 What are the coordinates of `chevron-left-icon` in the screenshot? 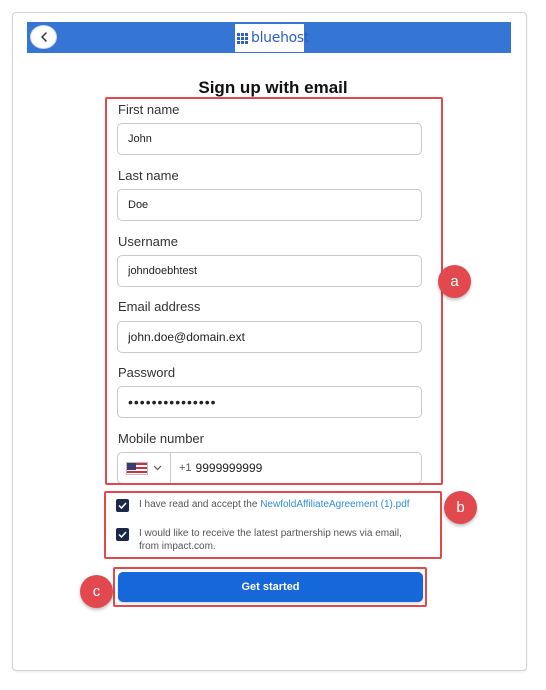 It's located at (43, 37).